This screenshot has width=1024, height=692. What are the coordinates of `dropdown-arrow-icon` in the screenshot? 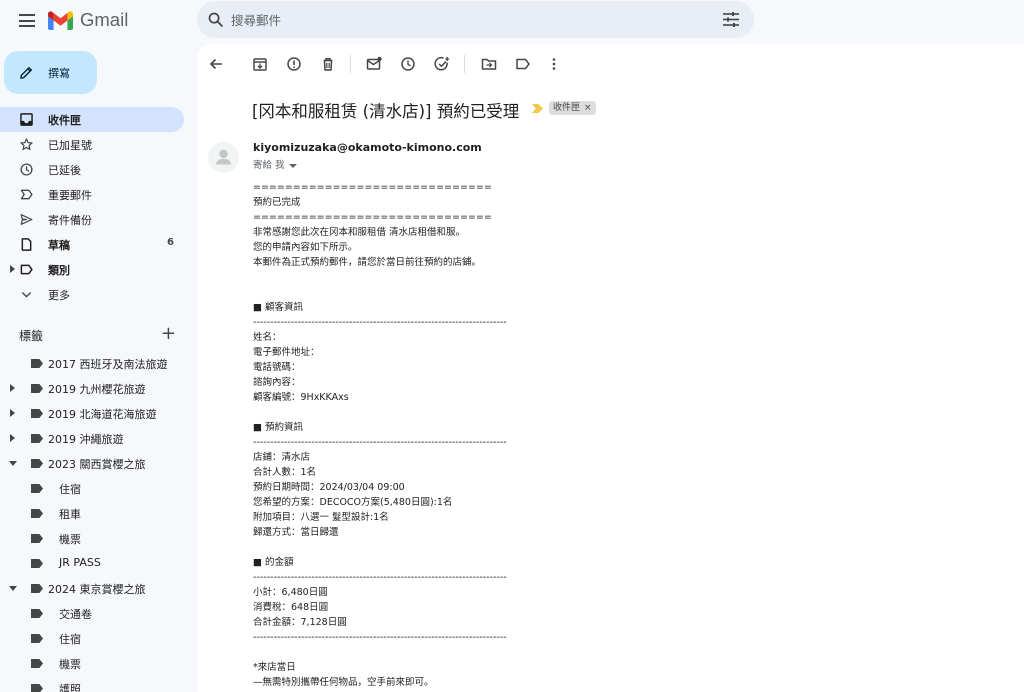 It's located at (292, 165).